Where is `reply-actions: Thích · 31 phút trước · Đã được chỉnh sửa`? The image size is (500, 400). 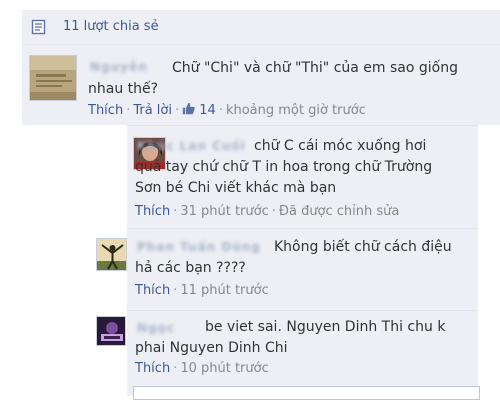
reply-actions: Thích · 31 phút trước · Đã được chỉnh sửa is located at coordinates (267, 211).